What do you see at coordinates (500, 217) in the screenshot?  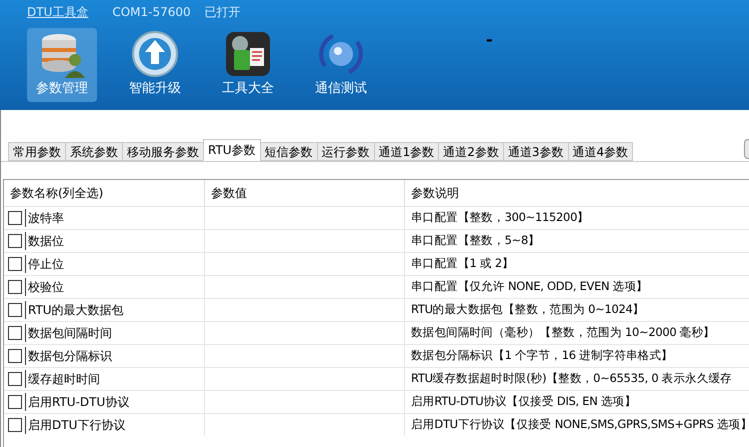 I see `parameter-description: 串口配置【整数，300~115200】` at bounding box center [500, 217].